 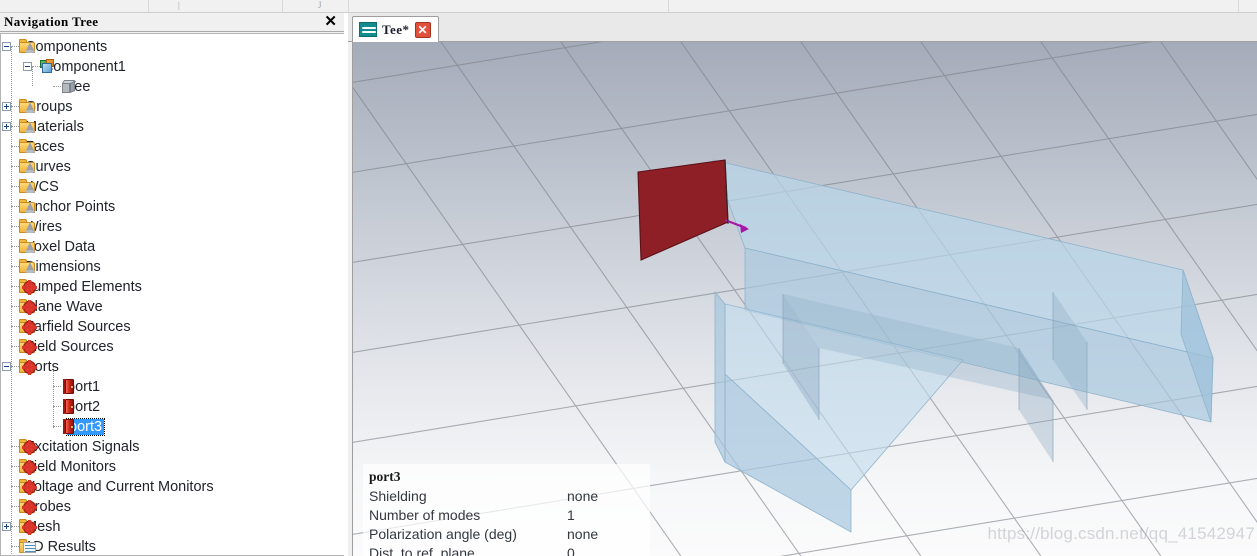 What do you see at coordinates (172, 387) in the screenshot?
I see `tree-item-port1: port1` at bounding box center [172, 387].